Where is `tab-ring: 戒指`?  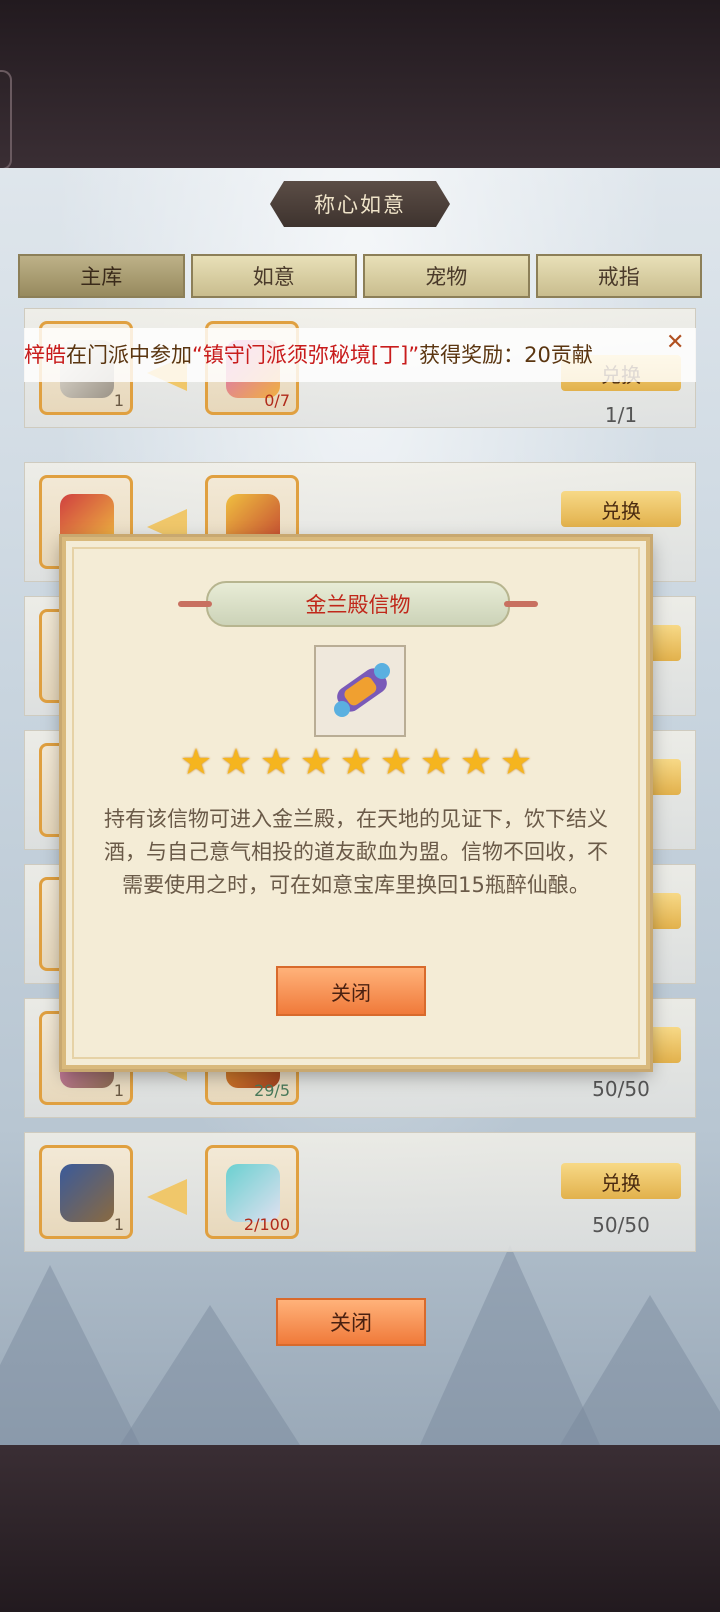 tab-ring: 戒指 is located at coordinates (618, 276).